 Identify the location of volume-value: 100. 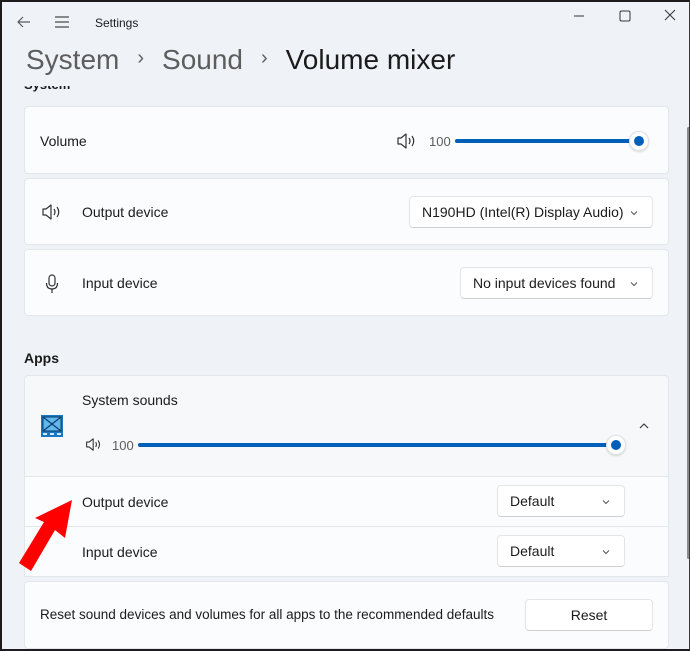
(440, 141).